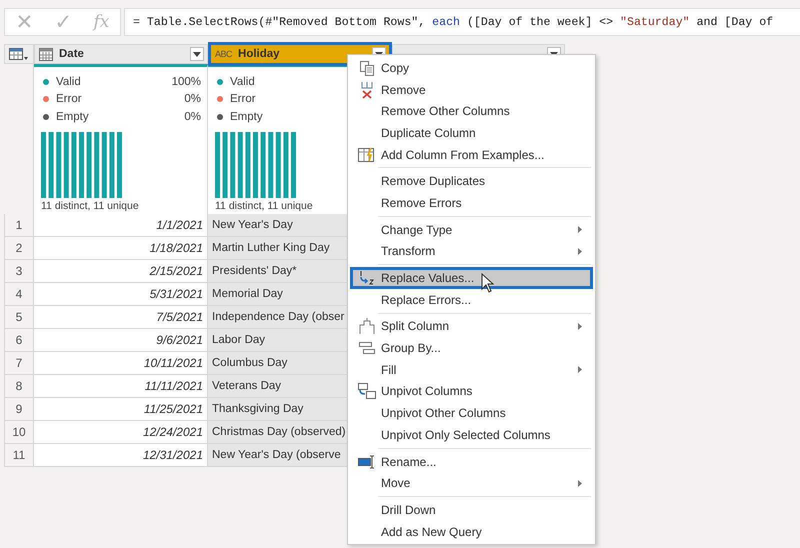 The height and width of the screenshot is (548, 800). What do you see at coordinates (471, 483) in the screenshot?
I see `menu-item: Move` at bounding box center [471, 483].